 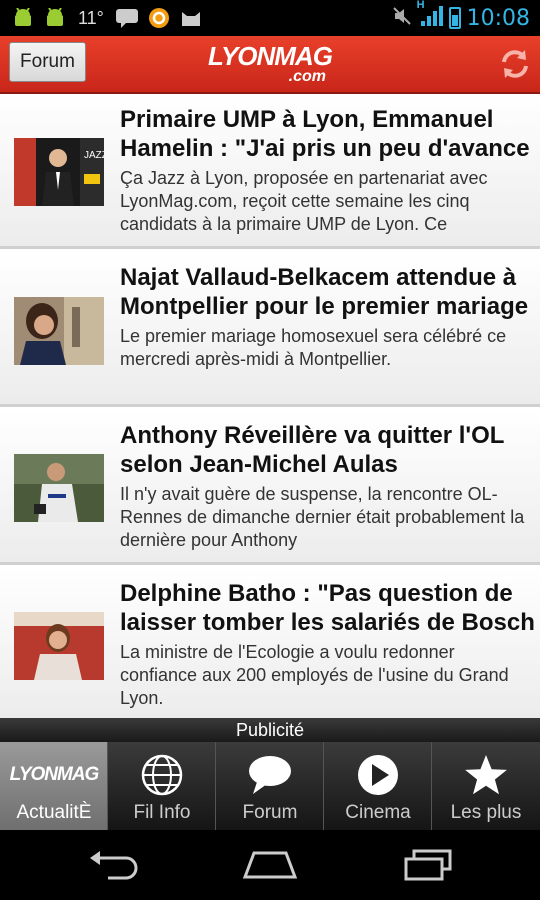 What do you see at coordinates (498, 18) in the screenshot?
I see `clock: 10:08` at bounding box center [498, 18].